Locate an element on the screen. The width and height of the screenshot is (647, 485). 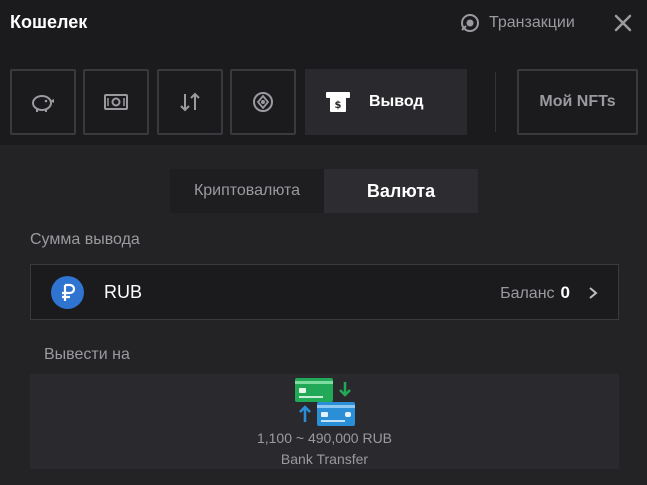
bank-cards-icon is located at coordinates (325, 402).